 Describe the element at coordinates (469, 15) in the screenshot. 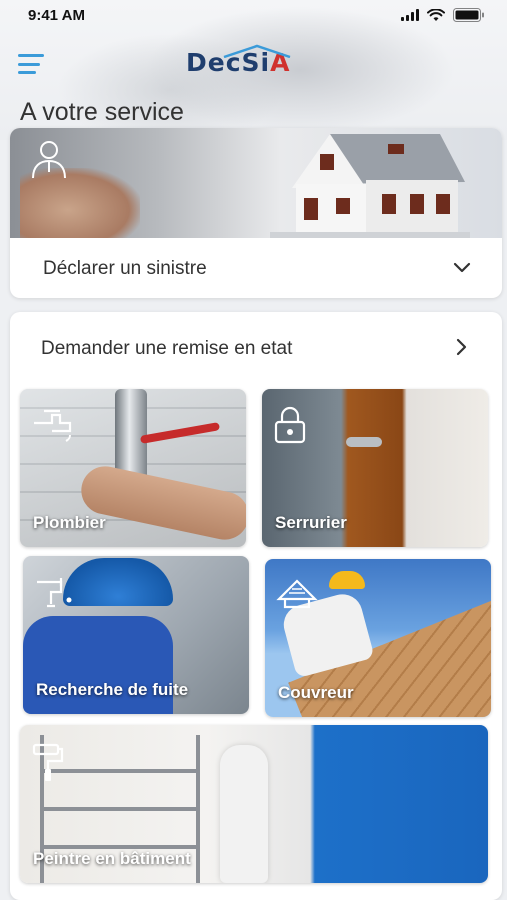

I see `battery-icon` at that location.